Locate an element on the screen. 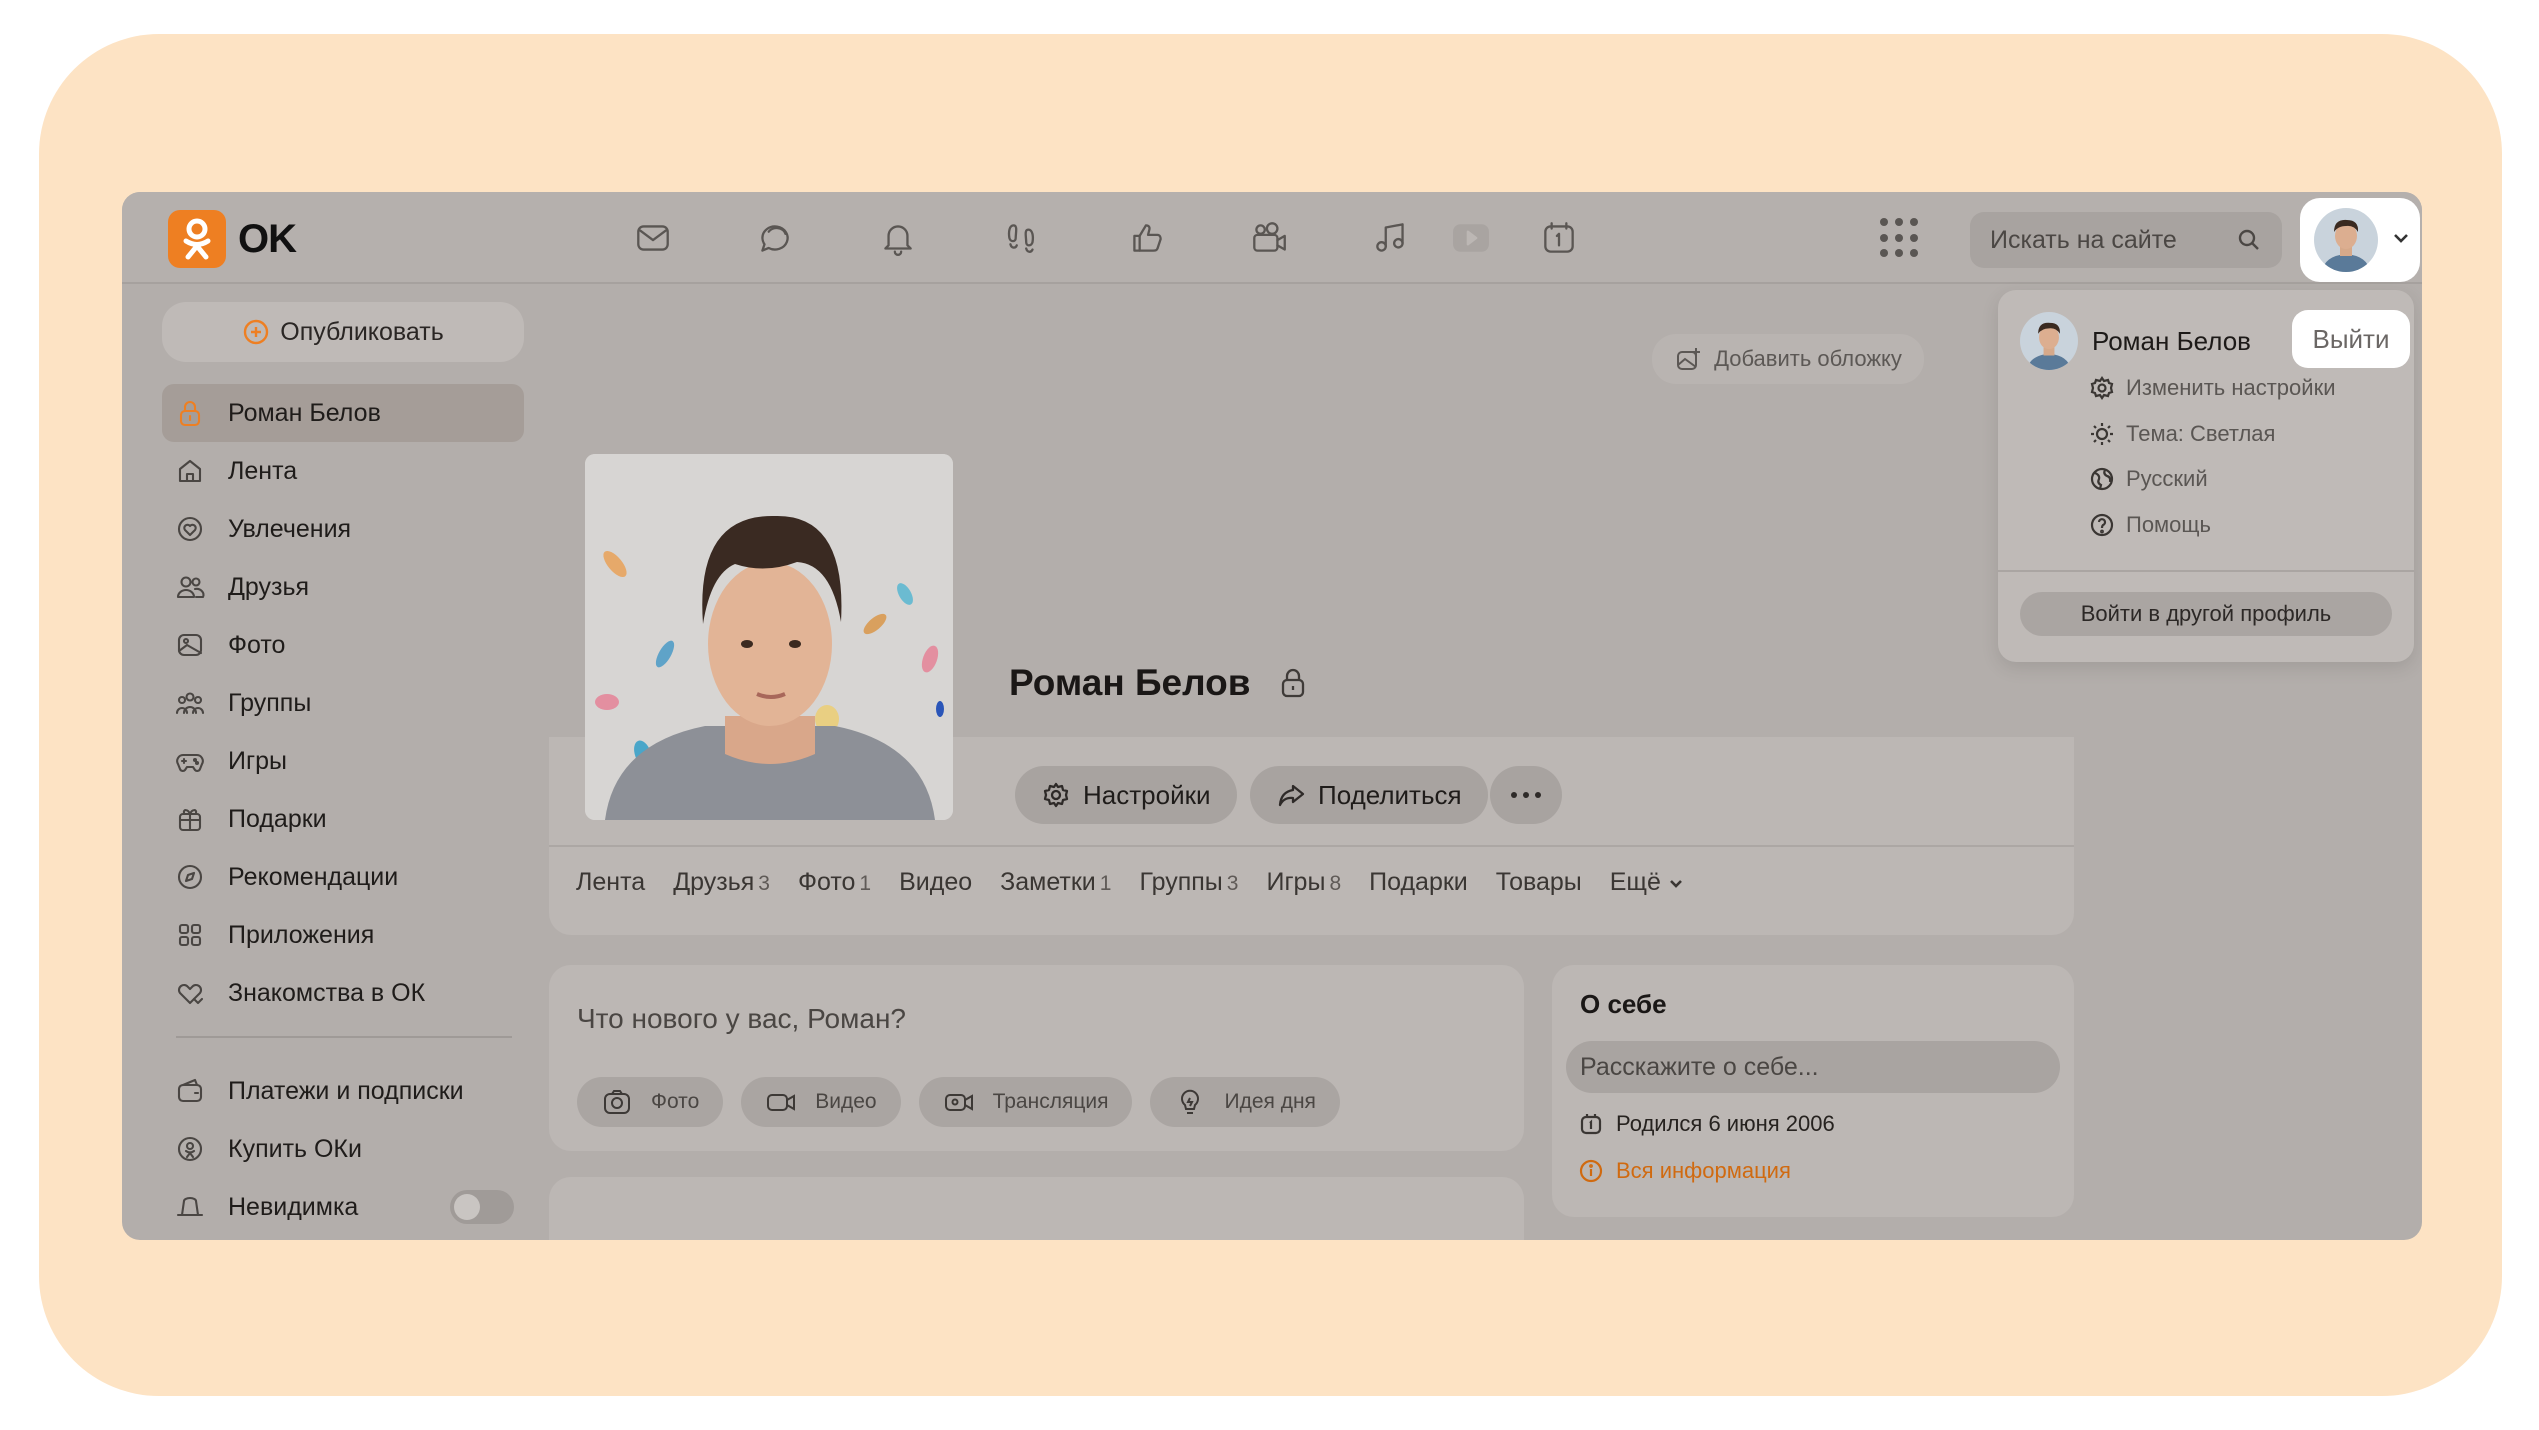 The width and height of the screenshot is (2539, 1430). dating-icon is located at coordinates (190, 994).